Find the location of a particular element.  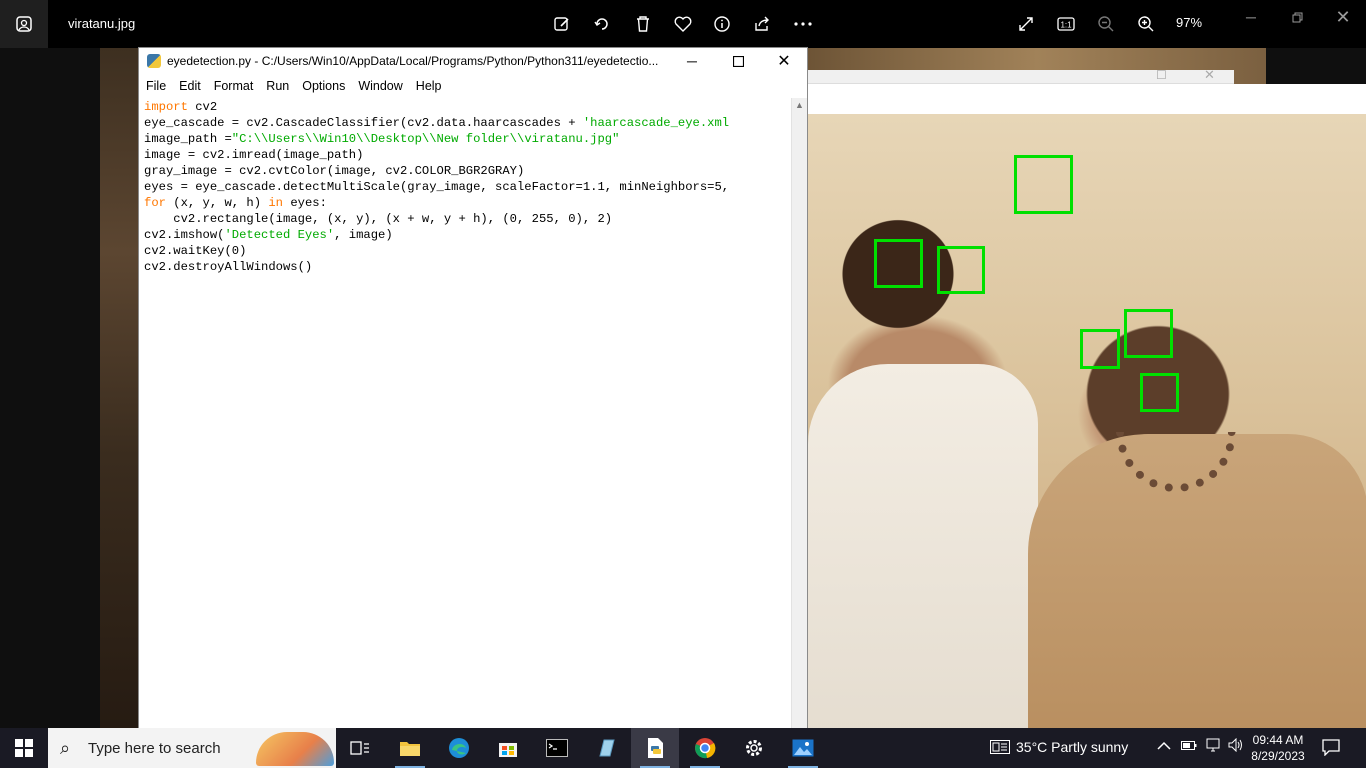

menu-window: Window is located at coordinates (383, 86).